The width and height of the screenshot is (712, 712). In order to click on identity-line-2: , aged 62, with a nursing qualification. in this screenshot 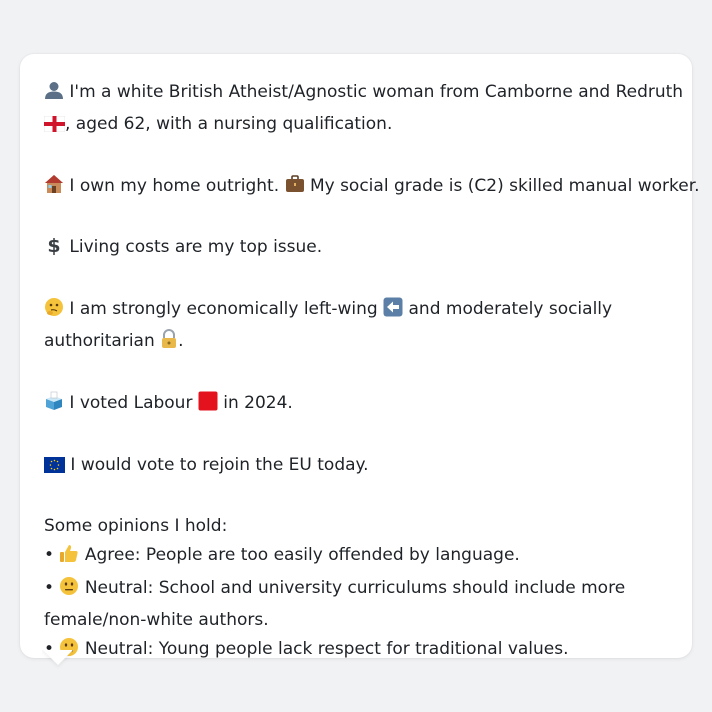, I will do `click(356, 126)`.